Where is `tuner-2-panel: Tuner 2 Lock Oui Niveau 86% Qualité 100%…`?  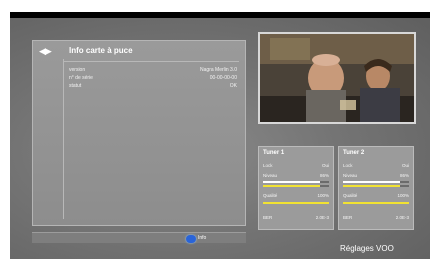 tuner-2-panel: Tuner 2 Lock Oui Niveau 86% Qualité 100%… is located at coordinates (376, 188).